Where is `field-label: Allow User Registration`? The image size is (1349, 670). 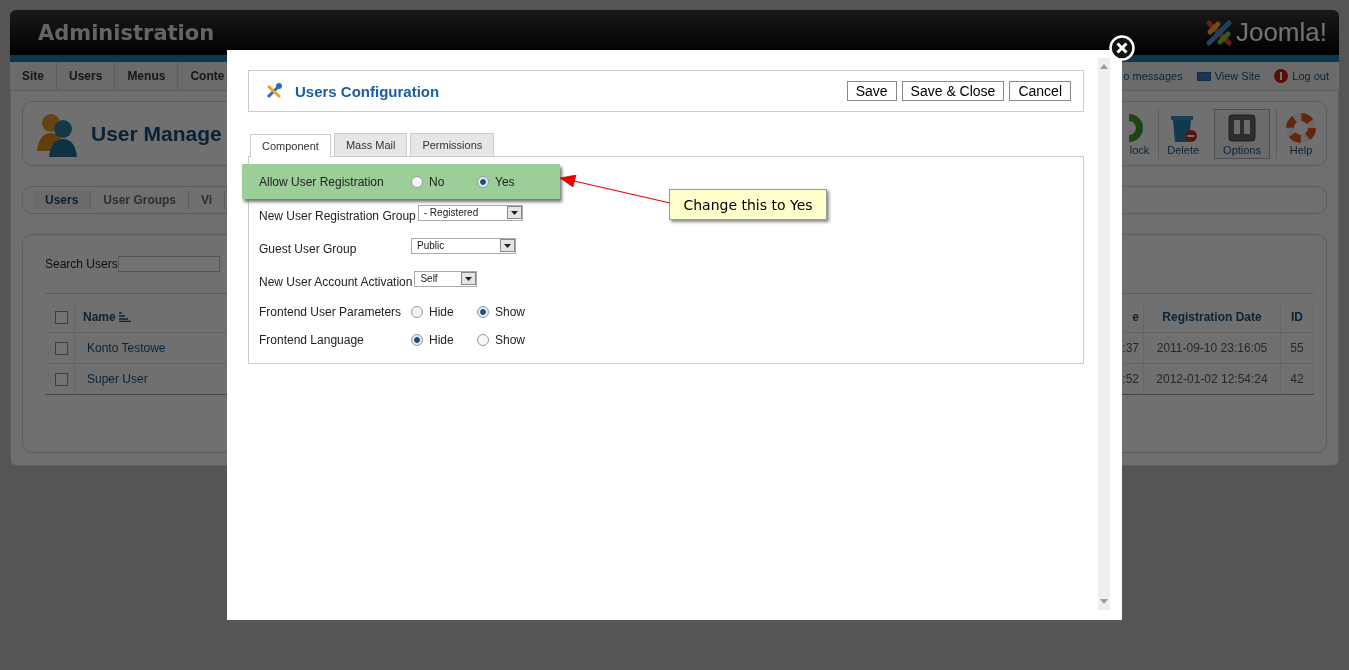
field-label: Allow User Registration is located at coordinates (322, 181).